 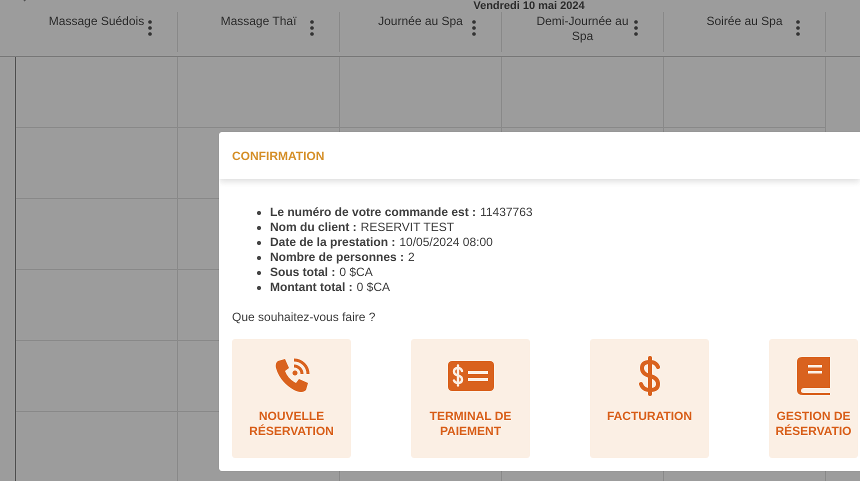 What do you see at coordinates (582, 29) in the screenshot?
I see `column-header: Demi-Journée au Spa` at bounding box center [582, 29].